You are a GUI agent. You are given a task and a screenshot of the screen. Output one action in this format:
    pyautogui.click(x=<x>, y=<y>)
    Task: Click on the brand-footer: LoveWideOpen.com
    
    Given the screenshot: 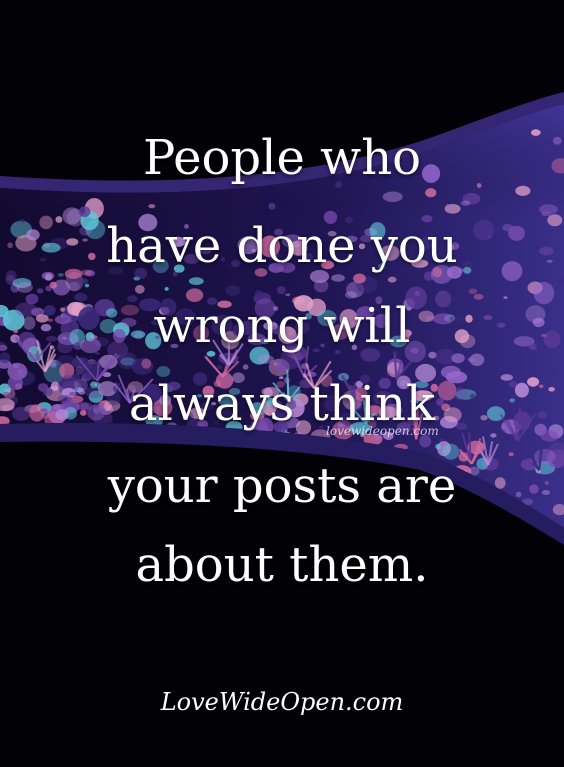 What is the action you would take?
    pyautogui.click(x=282, y=702)
    